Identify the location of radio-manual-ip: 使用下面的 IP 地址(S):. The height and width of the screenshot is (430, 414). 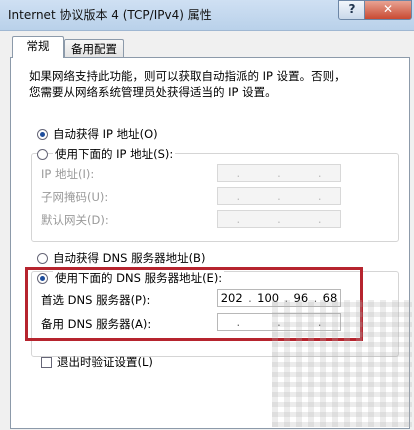
(106, 154).